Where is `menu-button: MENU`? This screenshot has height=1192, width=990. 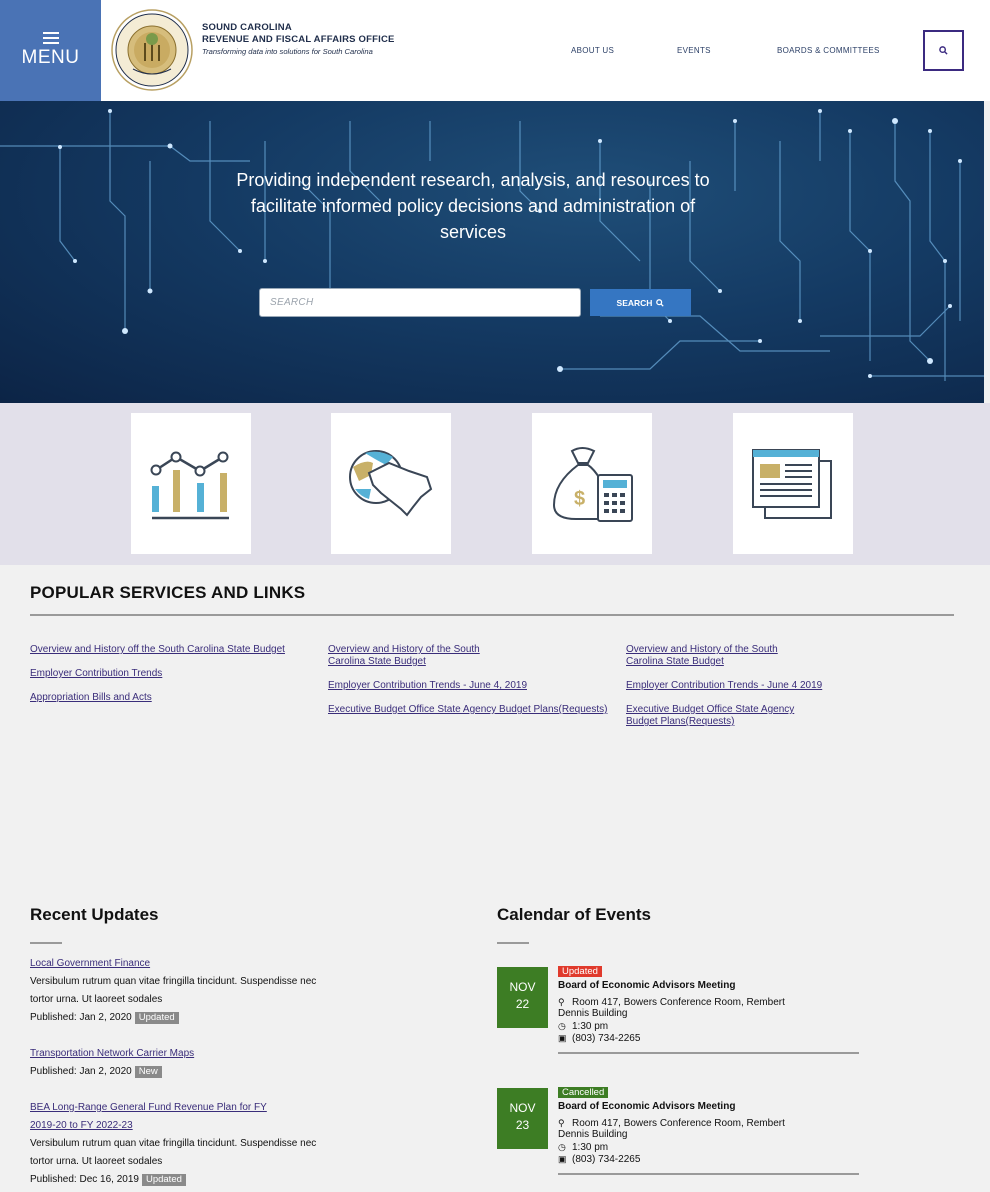
menu-button: MENU is located at coordinates (50, 50).